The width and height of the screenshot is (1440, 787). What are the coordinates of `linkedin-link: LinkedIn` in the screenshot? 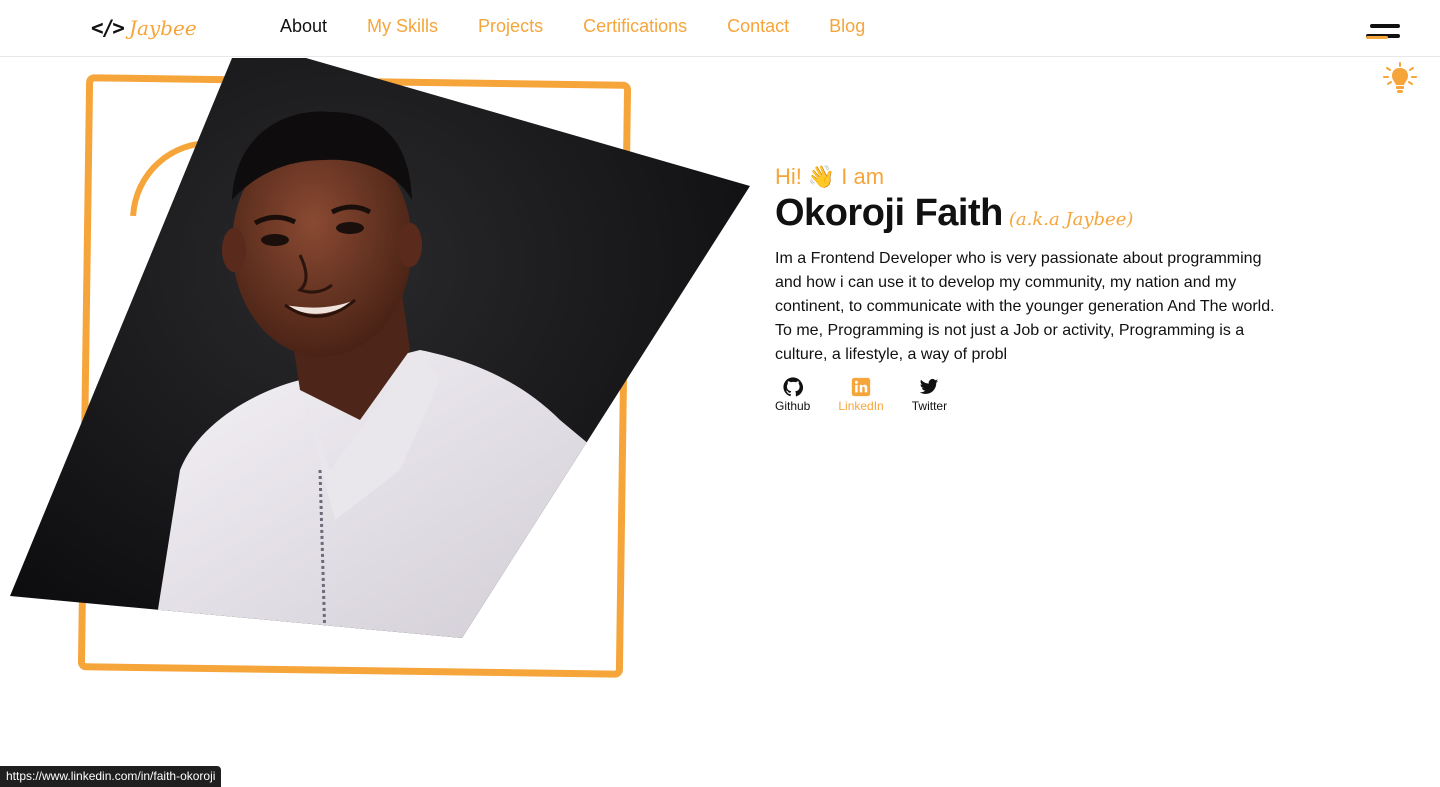 It's located at (861, 395).